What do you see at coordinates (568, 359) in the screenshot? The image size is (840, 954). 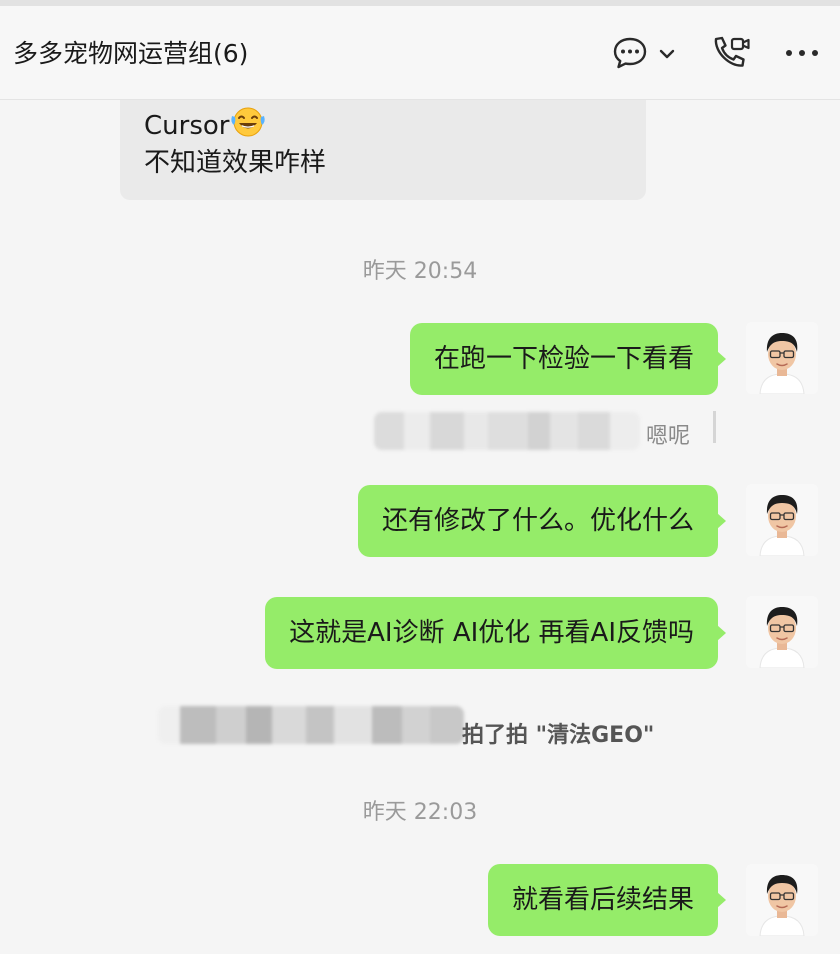 I see `outgoing-message-bubble: 在跑一下检验一下看看` at bounding box center [568, 359].